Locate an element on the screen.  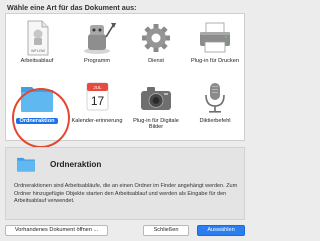
type-workflow: WFLOW Arbeitsablauf is located at coordinates (37, 47).